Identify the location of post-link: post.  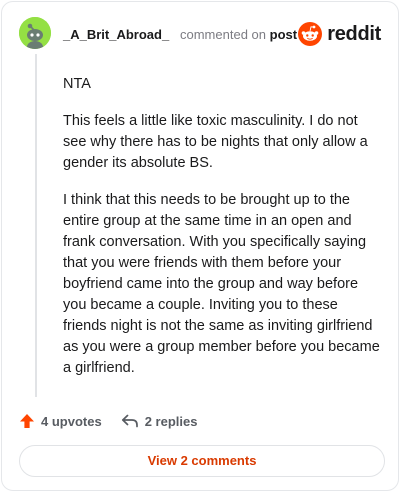
(283, 34).